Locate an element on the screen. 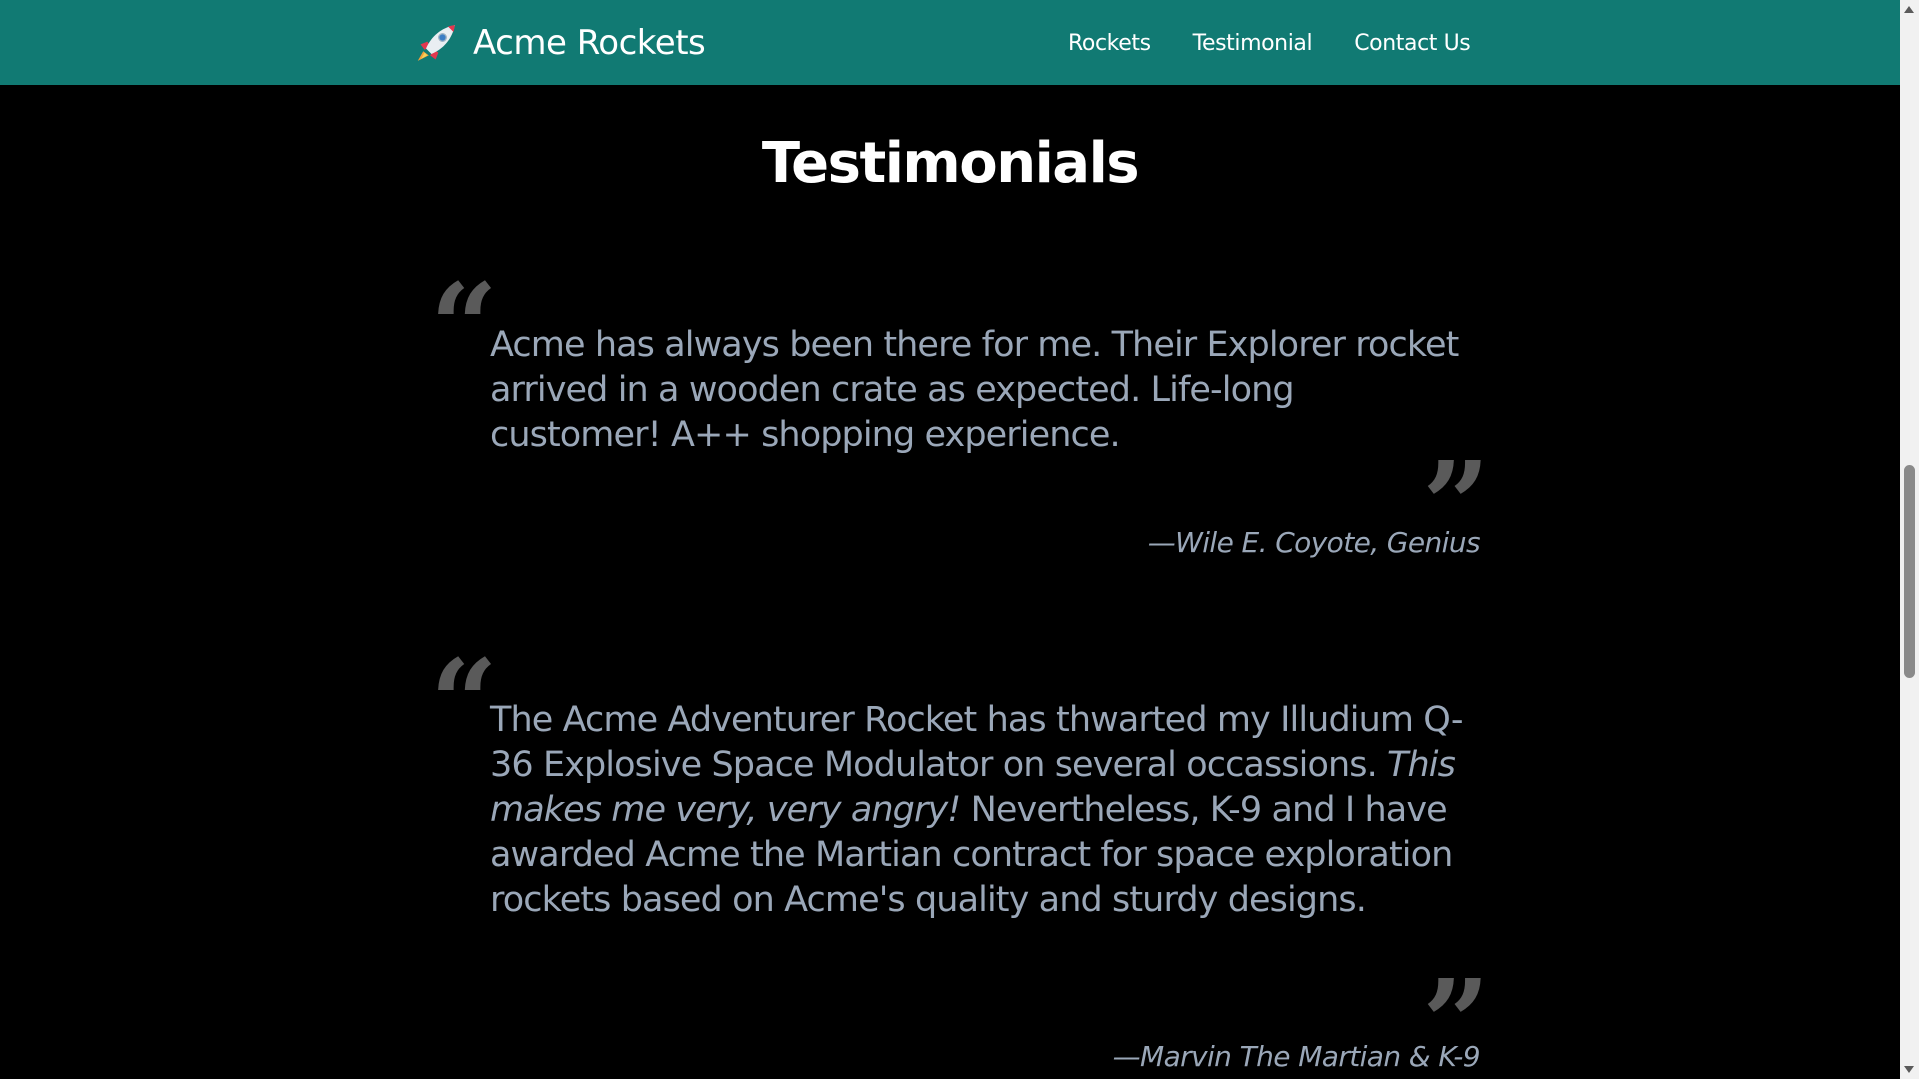 Image resolution: width=1919 pixels, height=1079 pixels. rocket-icon is located at coordinates (436, 43).